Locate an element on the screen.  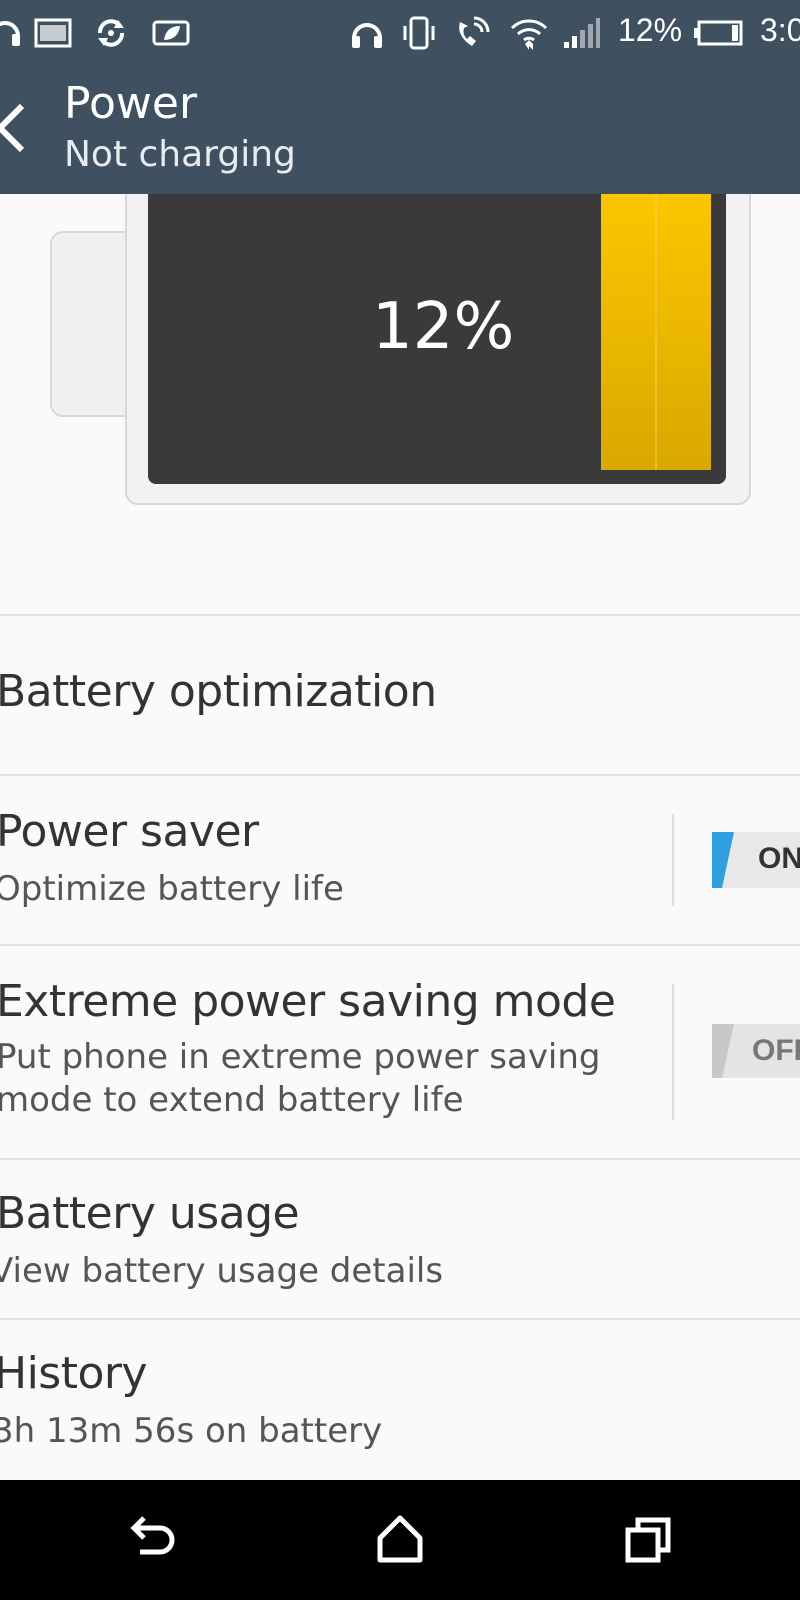
recent-apps-icon is located at coordinates (650, 1540).